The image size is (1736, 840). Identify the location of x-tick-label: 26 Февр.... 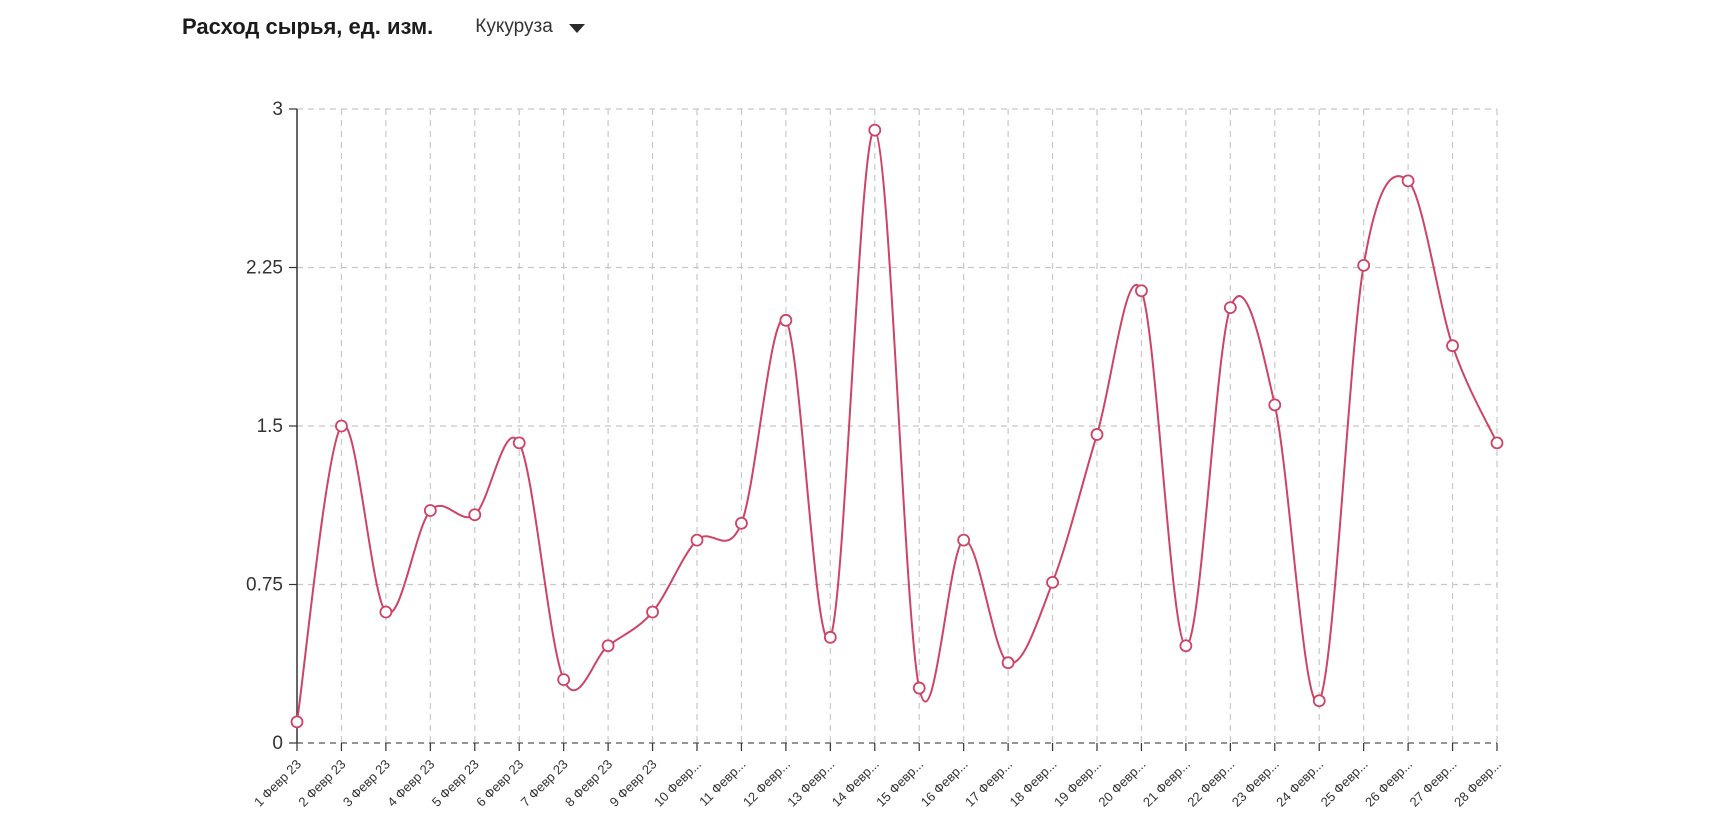
(1388, 783).